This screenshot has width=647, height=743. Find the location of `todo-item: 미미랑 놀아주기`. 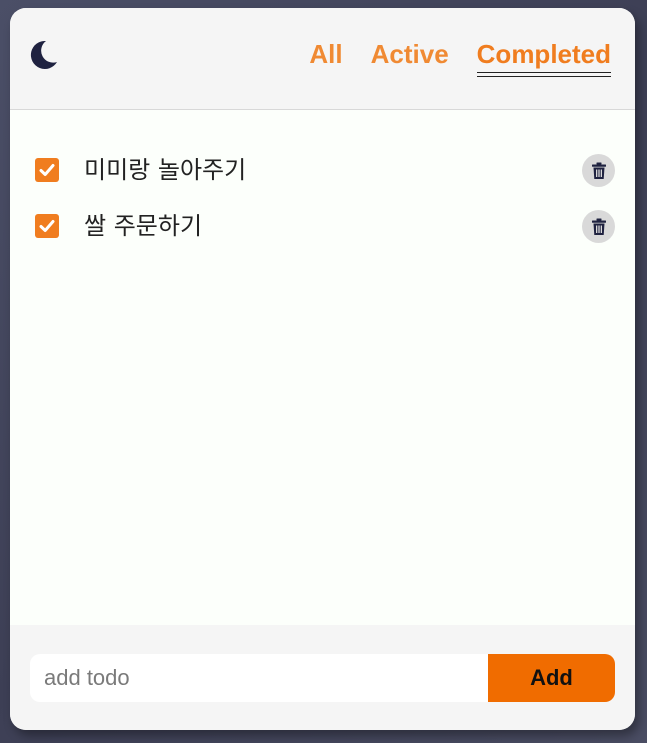

todo-item: 미미랑 놀아주기 is located at coordinates (322, 170).